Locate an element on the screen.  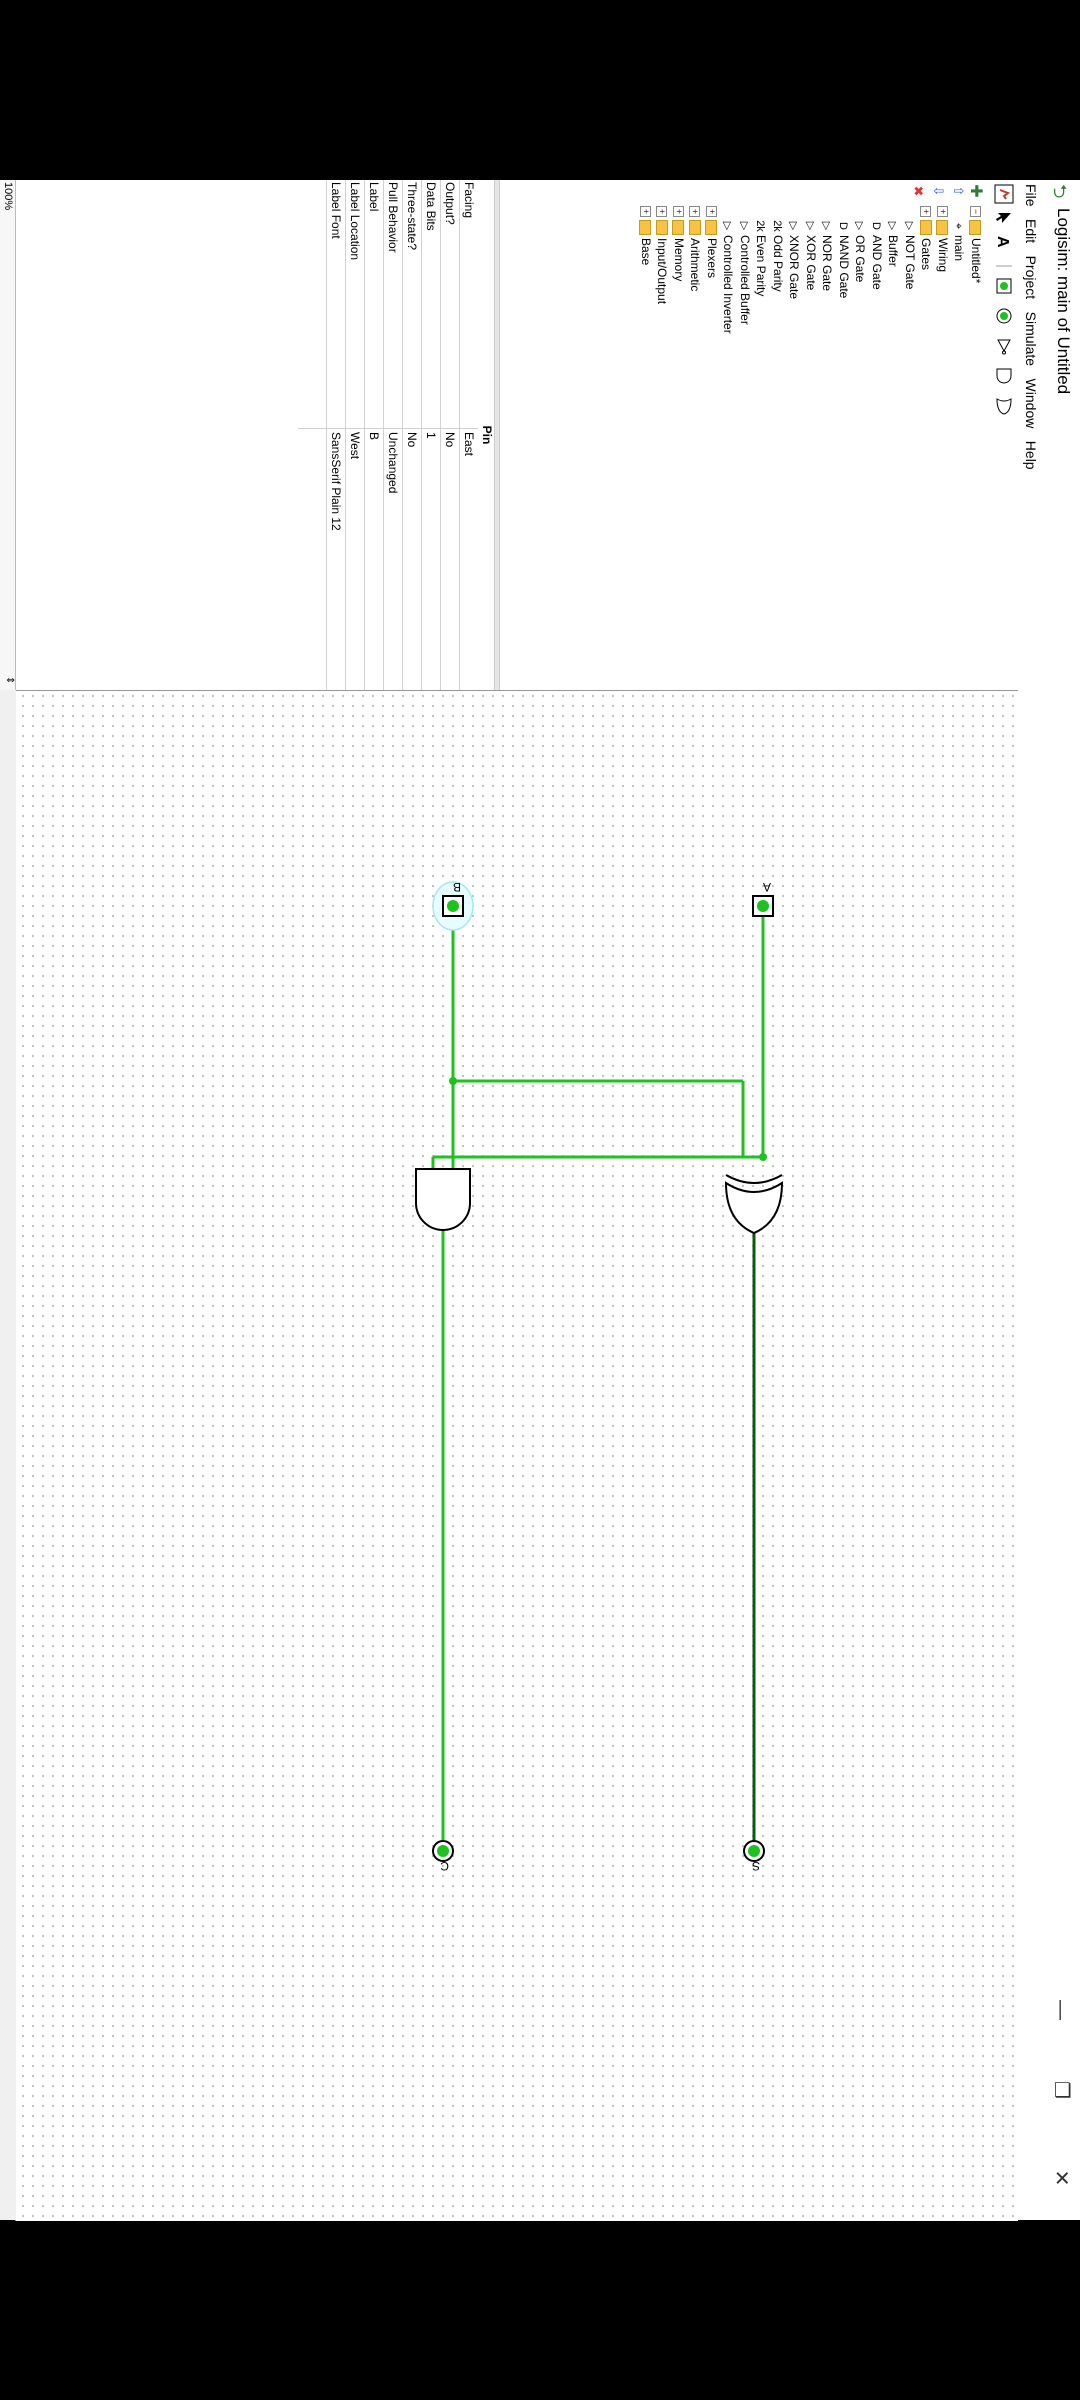
delete-circuit-icon: ✖ is located at coordinates (917, 191).